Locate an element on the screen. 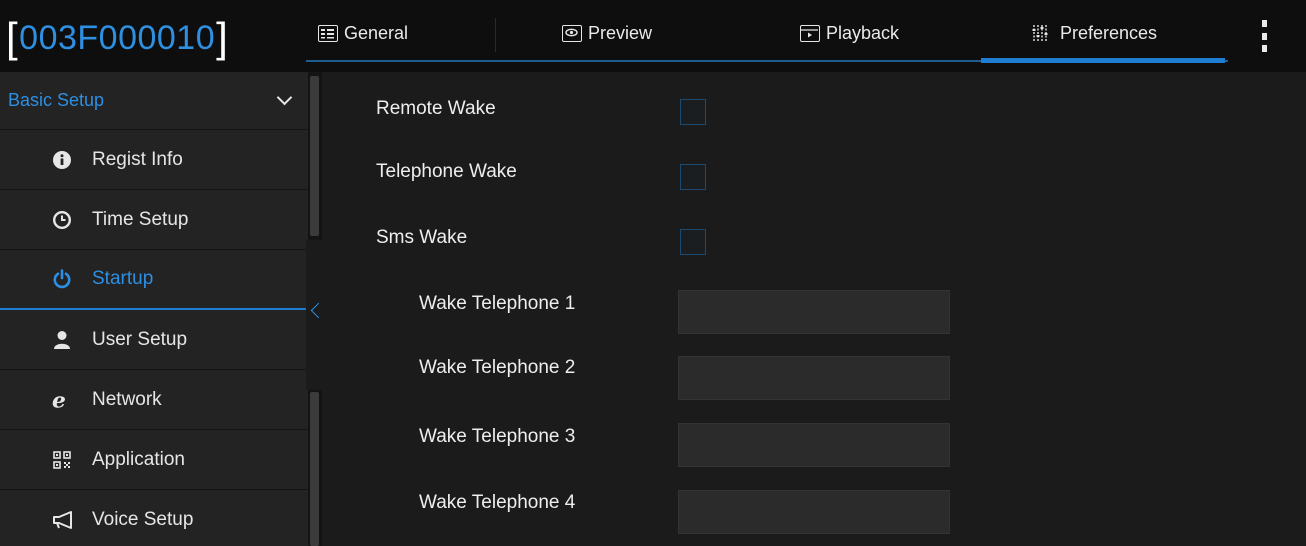  sidebar-item-regist-info: Regist Info is located at coordinates (154, 160).